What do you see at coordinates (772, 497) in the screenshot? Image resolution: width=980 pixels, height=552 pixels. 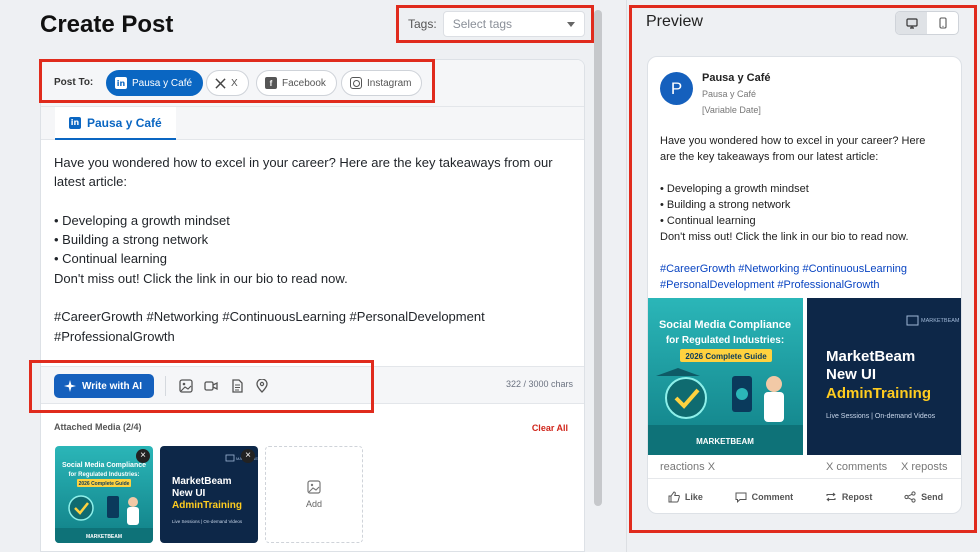 I see `comment-label: Comment` at bounding box center [772, 497].